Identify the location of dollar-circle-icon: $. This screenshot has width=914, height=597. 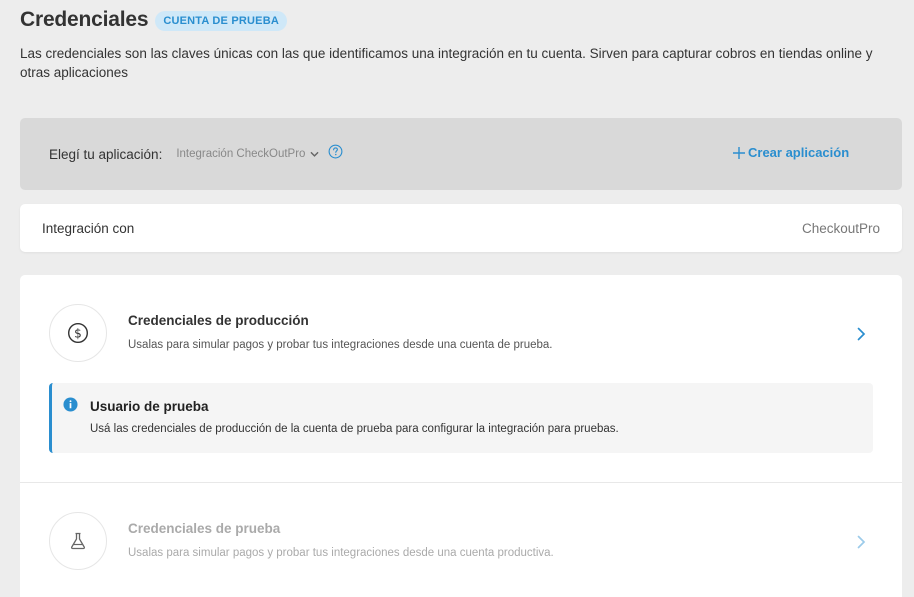
(78, 333).